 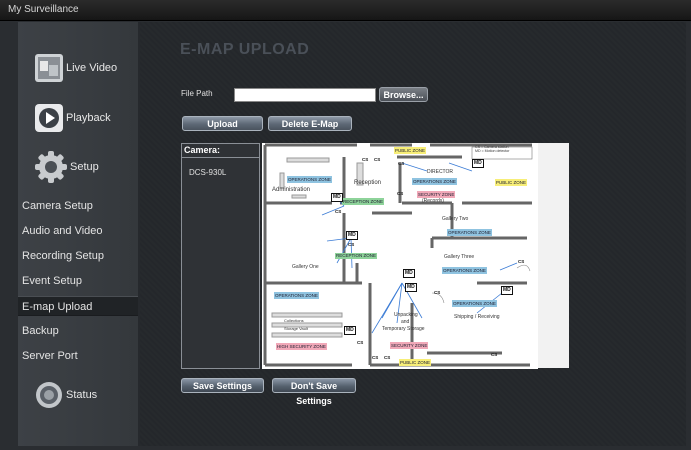 What do you see at coordinates (92, 68) in the screenshot?
I see `sidebar-item-label: Live Video` at bounding box center [92, 68].